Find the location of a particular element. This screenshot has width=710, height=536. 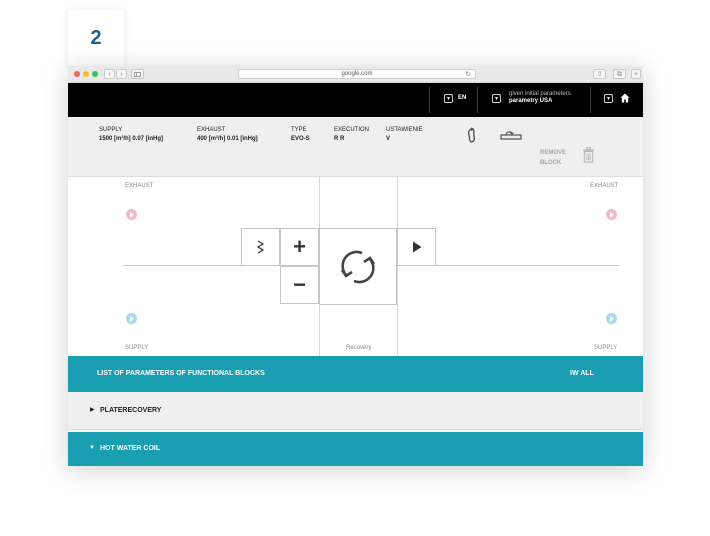

back-icon: ‹ is located at coordinates (109, 74).